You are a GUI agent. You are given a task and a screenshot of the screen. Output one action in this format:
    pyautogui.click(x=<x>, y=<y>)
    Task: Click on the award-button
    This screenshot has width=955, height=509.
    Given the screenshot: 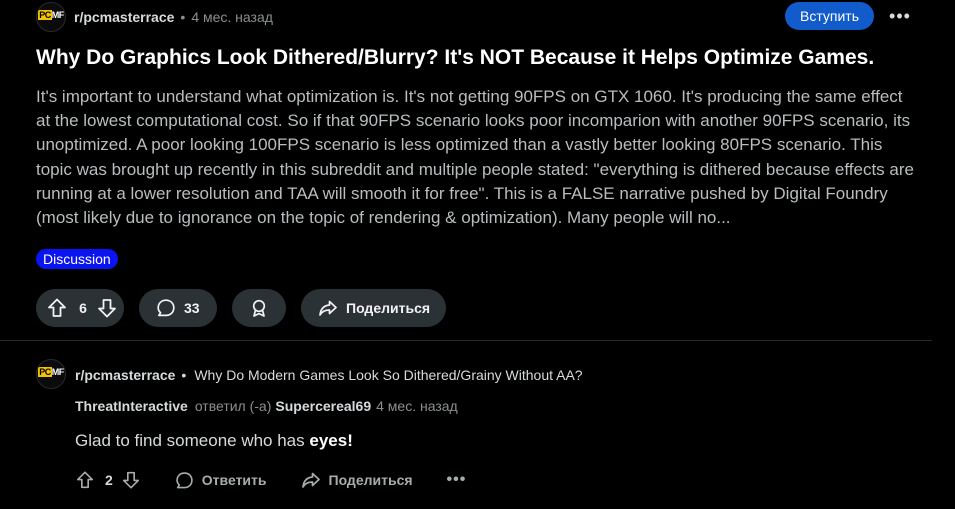 What is the action you would take?
    pyautogui.click(x=259, y=308)
    